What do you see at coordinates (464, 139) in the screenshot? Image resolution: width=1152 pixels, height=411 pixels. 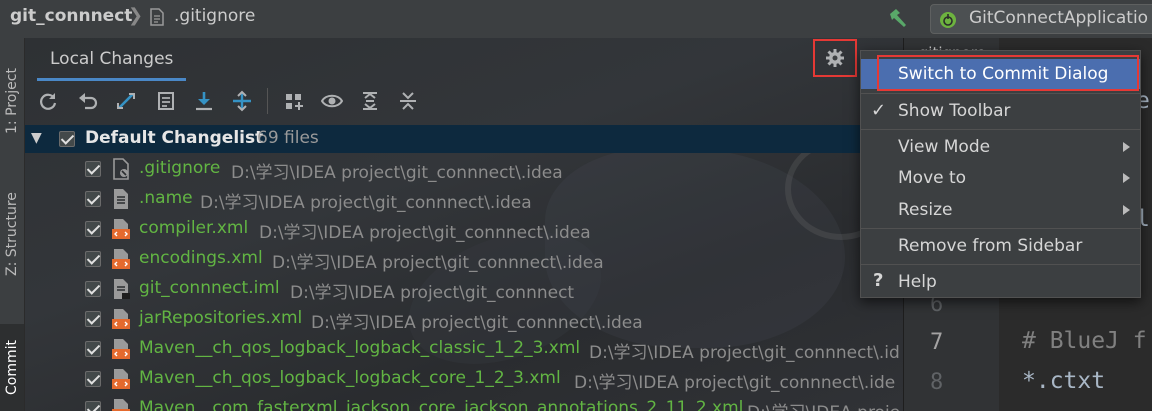 I see `changelist-header: ▼ Default Changelist 69 files` at bounding box center [464, 139].